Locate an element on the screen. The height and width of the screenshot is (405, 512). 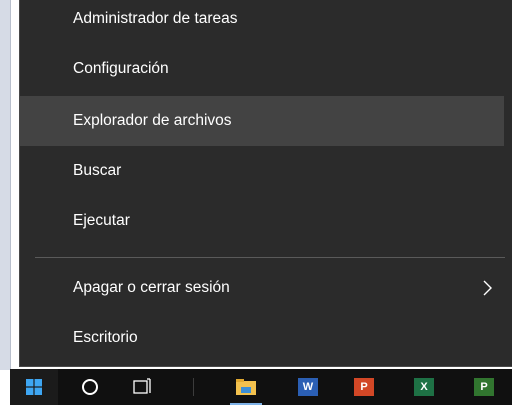
excel-icon: X is located at coordinates (424, 387).